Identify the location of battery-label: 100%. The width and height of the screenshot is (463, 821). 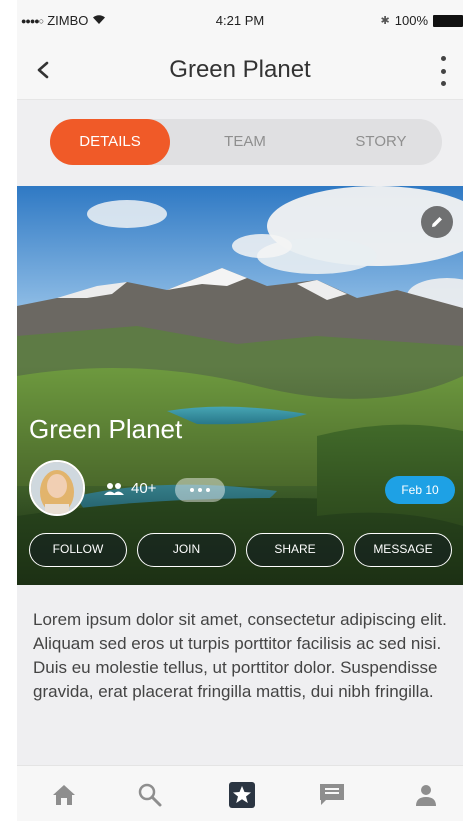
(411, 20).